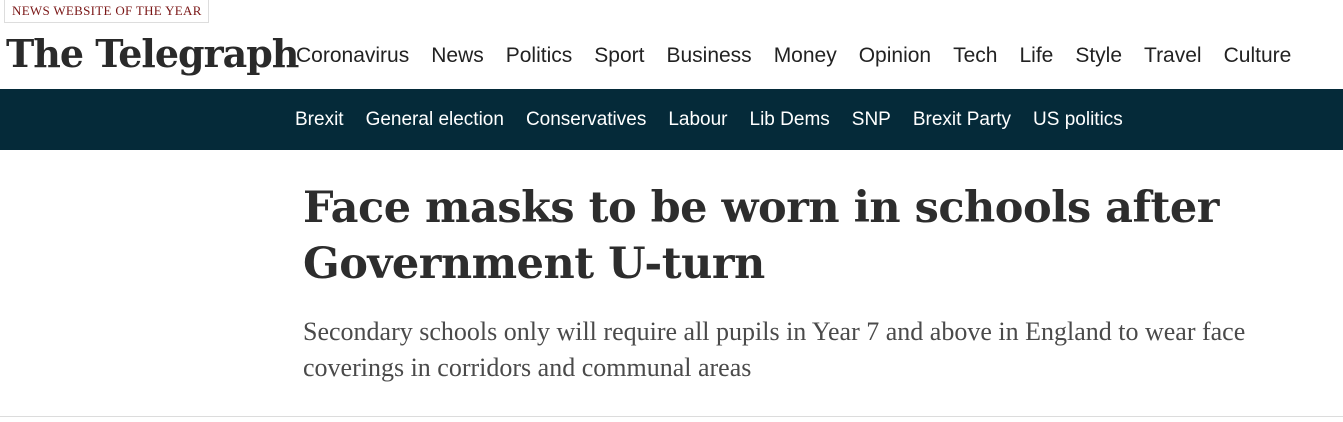 The width and height of the screenshot is (1343, 422). What do you see at coordinates (962, 120) in the screenshot?
I see `sub-nav-item-brexit-party: Brexit Party` at bounding box center [962, 120].